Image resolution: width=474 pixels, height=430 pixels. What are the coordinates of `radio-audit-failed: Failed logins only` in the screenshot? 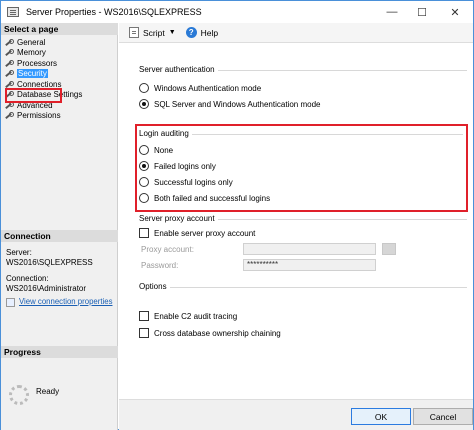 It's located at (177, 166).